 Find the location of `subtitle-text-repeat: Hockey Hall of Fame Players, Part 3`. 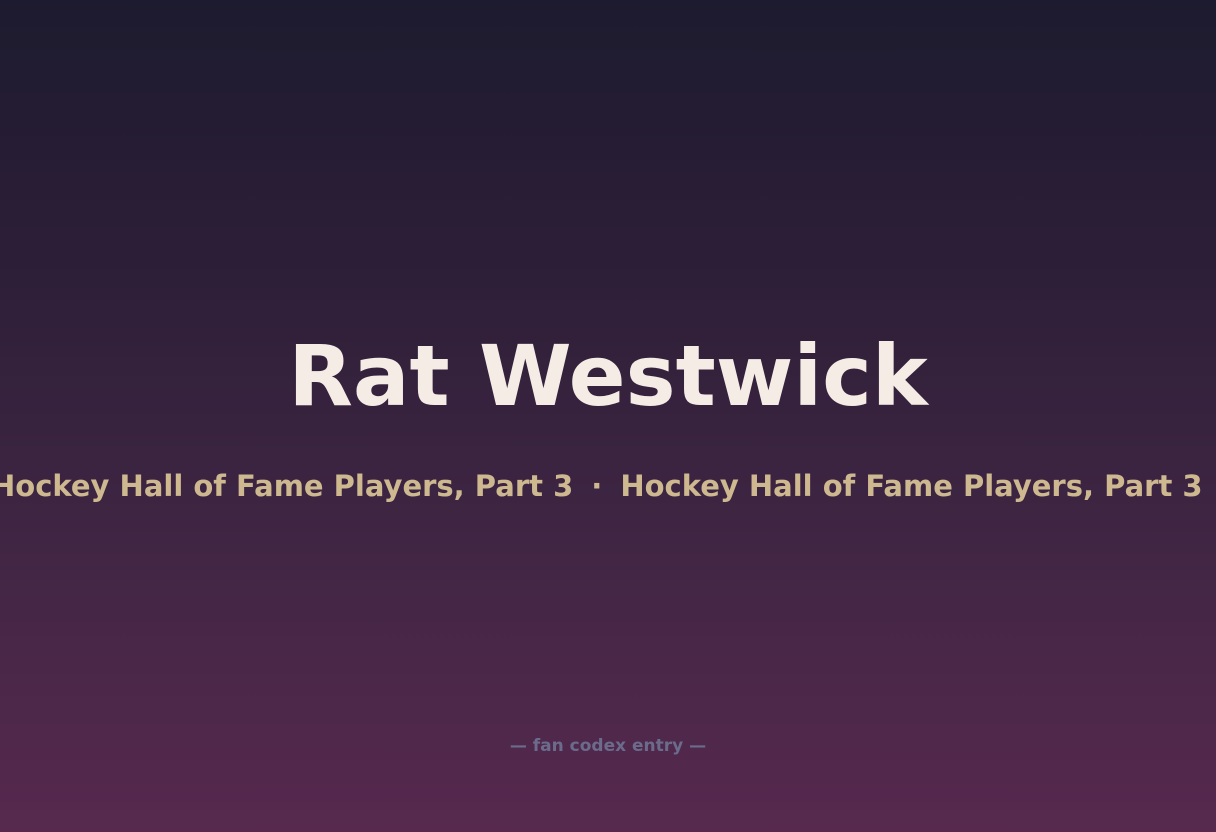

subtitle-text-repeat: Hockey Hall of Fame Players, Part 3 is located at coordinates (911, 486).